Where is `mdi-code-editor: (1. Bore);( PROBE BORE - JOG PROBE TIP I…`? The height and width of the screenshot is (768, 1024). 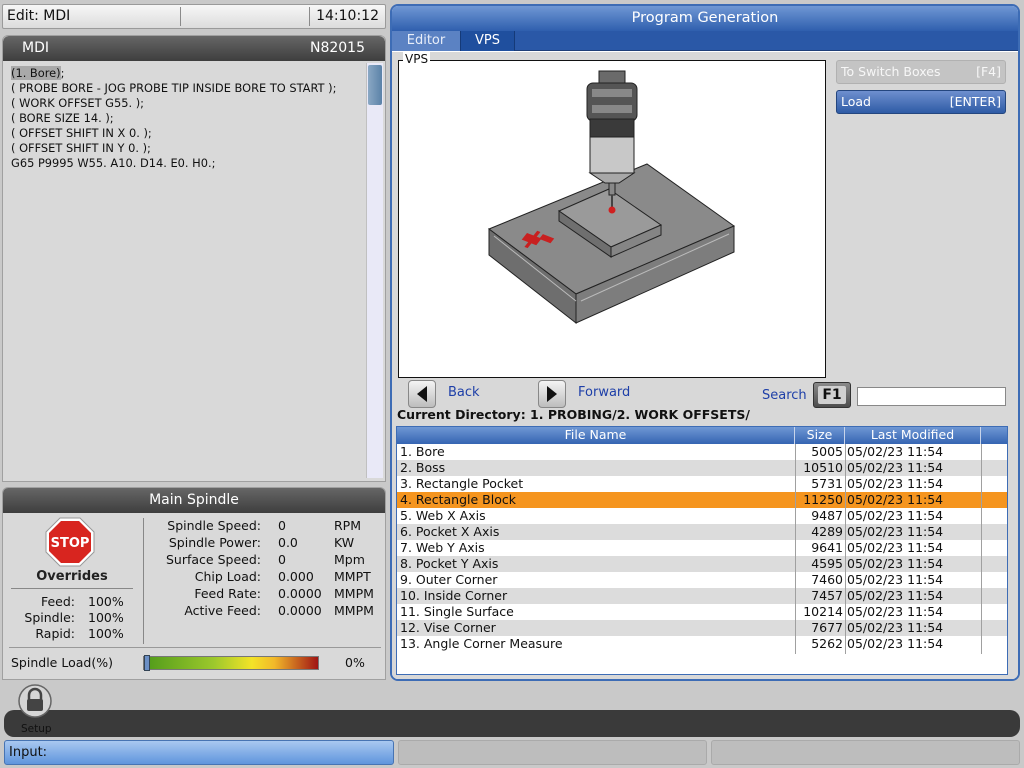 mdi-code-editor: (1. Bore);( PROBE BORE - JOG PROBE TIP I… is located at coordinates (188, 118).